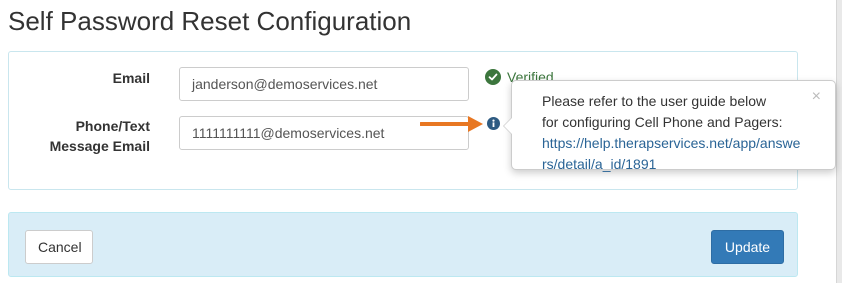 This screenshot has height=283, width=842. Describe the element at coordinates (839, 141) in the screenshot. I see `scrollbar` at that location.